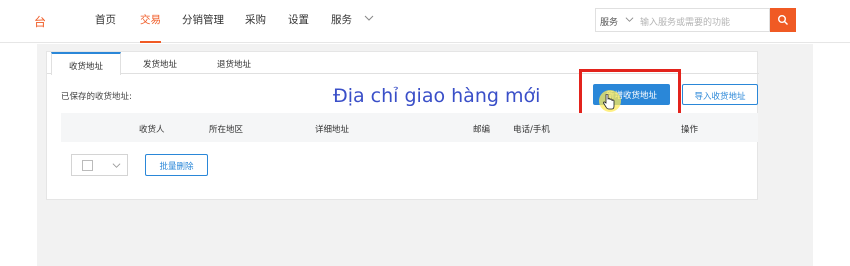  What do you see at coordinates (609, 21) in the screenshot?
I see `search-category-select: 服务` at bounding box center [609, 21].